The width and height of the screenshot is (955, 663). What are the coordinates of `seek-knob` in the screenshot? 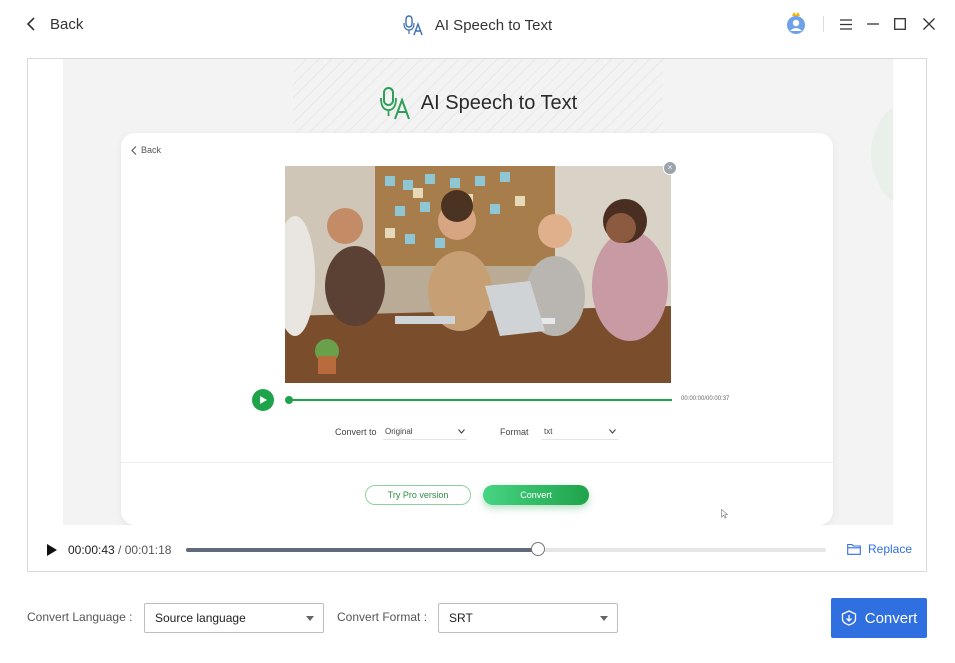 It's located at (538, 549).